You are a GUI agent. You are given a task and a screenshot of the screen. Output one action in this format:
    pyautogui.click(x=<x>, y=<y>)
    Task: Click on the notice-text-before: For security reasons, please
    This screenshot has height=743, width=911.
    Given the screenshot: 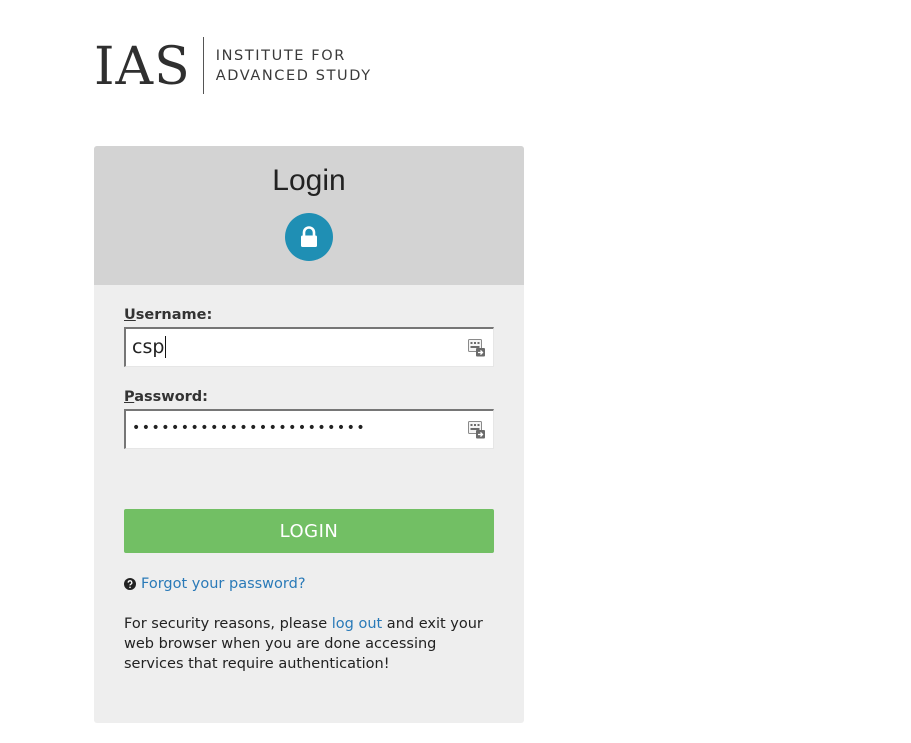 What is the action you would take?
    pyautogui.click(x=228, y=624)
    